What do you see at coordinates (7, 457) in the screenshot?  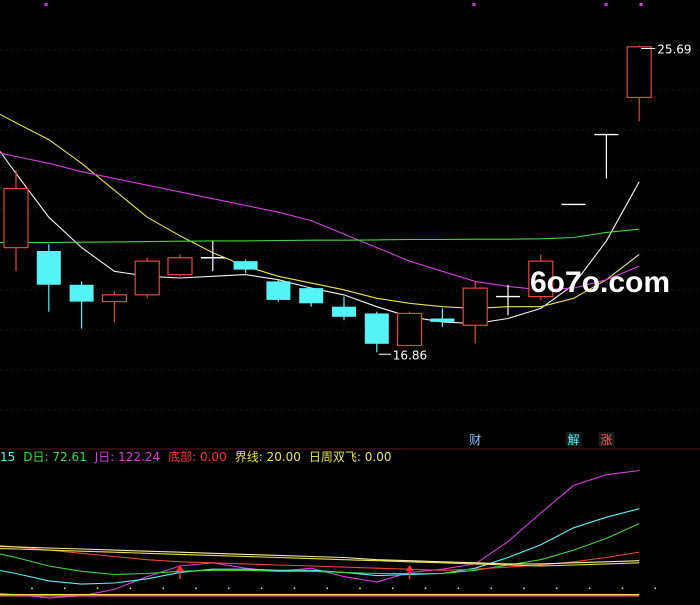 I see `legend-item: 15` at bounding box center [7, 457].